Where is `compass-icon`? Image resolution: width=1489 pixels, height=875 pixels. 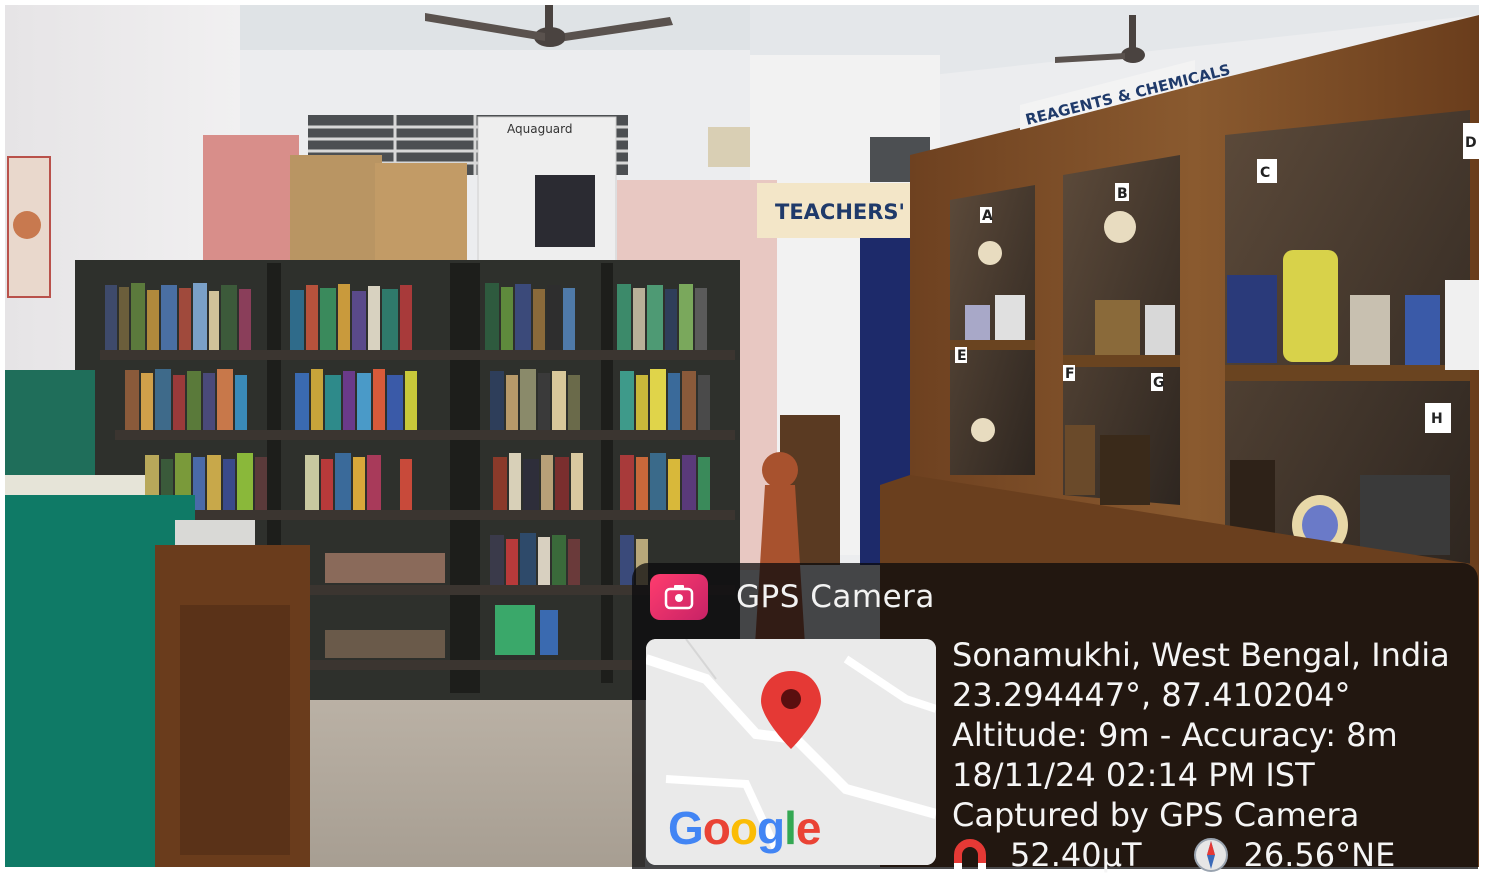
compass-icon is located at coordinates (1210, 855).